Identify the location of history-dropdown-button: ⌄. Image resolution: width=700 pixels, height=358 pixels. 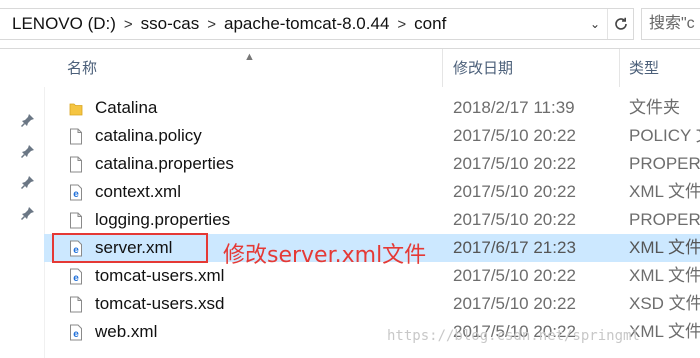
(595, 24).